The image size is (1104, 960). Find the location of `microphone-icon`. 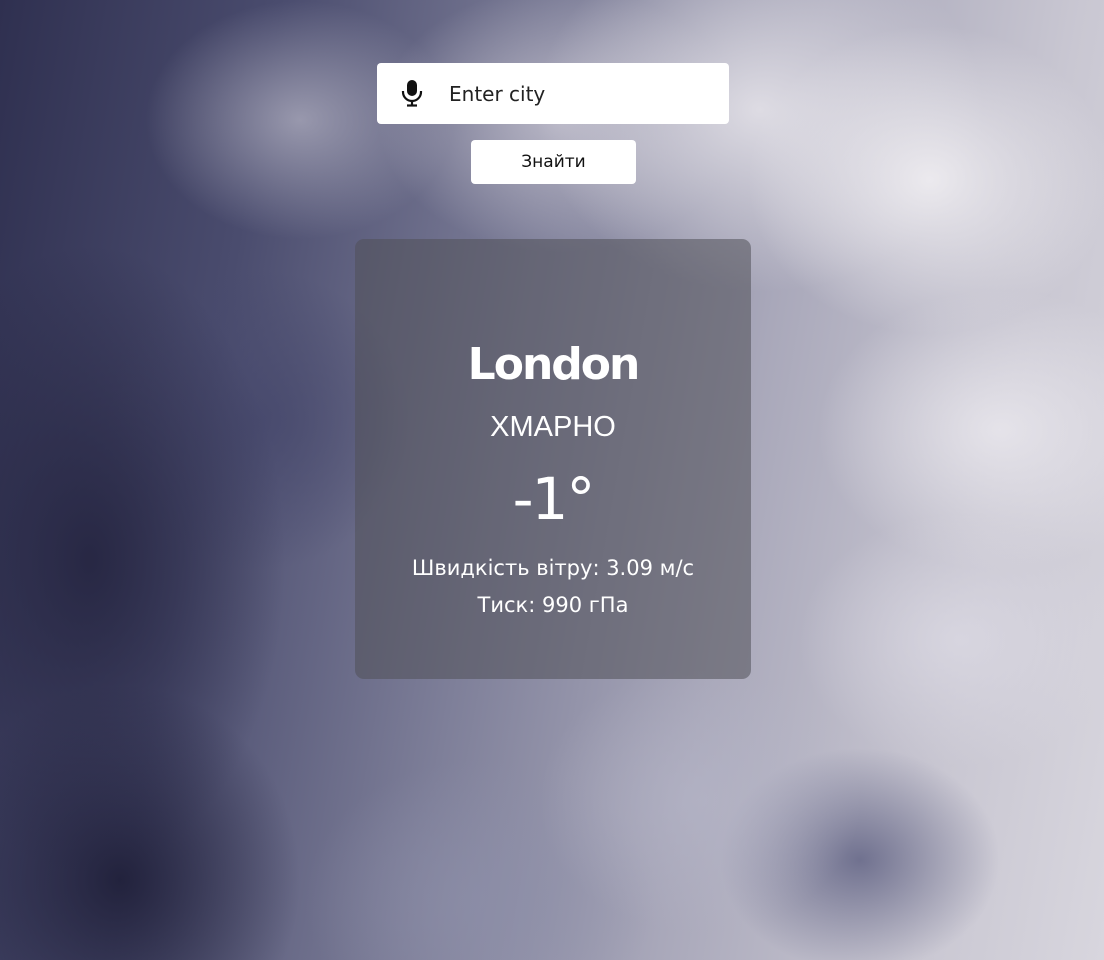

microphone-icon is located at coordinates (412, 93).